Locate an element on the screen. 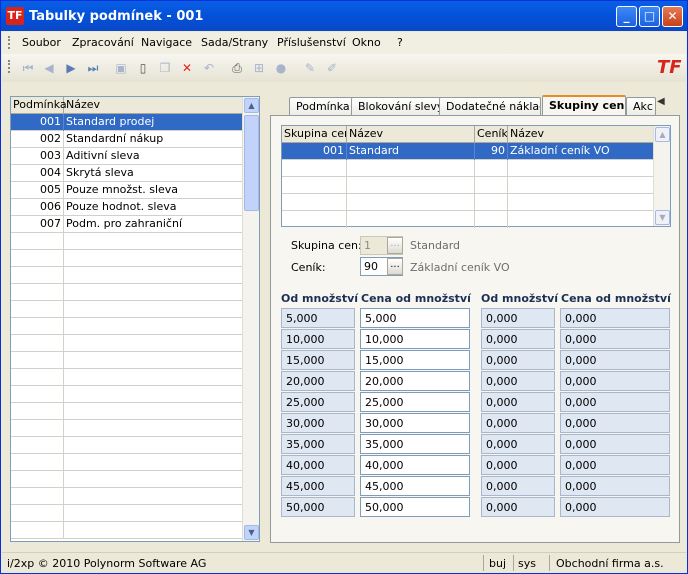 The image size is (688, 574). delete-icon: ✕ is located at coordinates (187, 68).